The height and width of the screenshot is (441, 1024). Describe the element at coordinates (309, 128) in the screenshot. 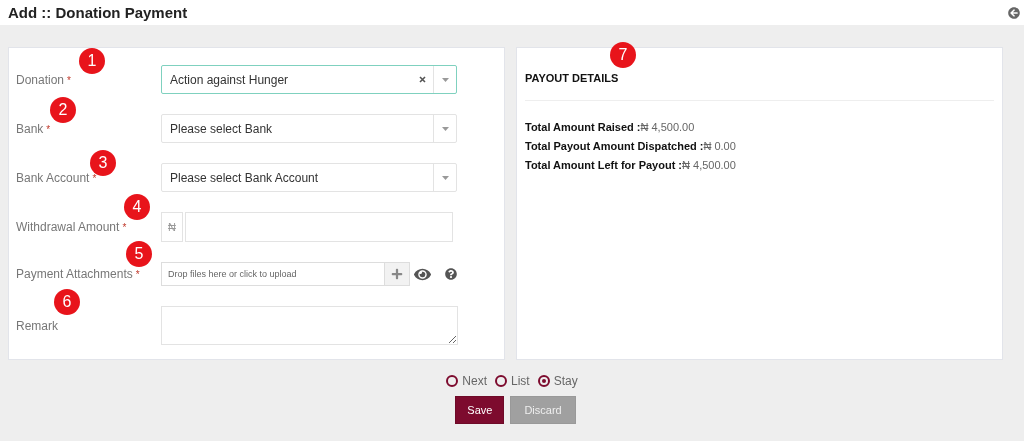

I see `select-field: Please select Bank` at that location.